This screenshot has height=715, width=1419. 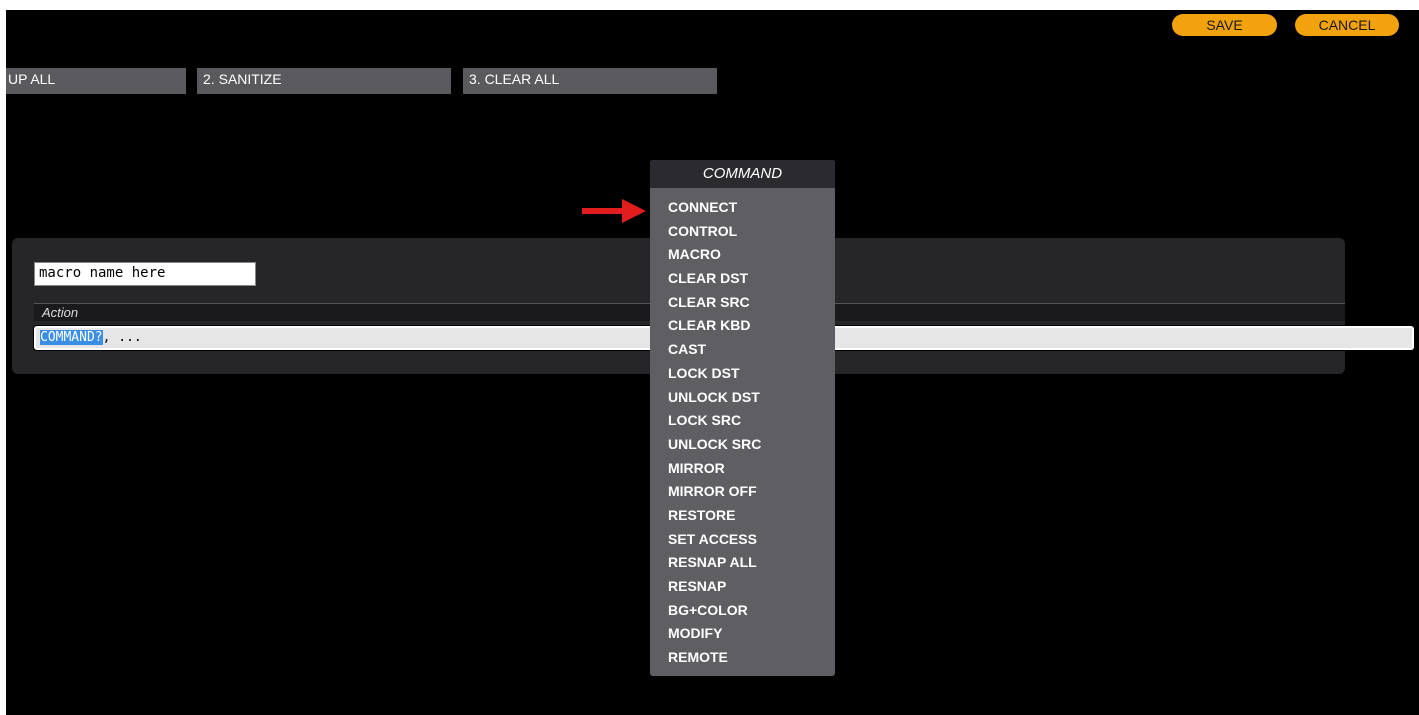 What do you see at coordinates (751, 540) in the screenshot?
I see `menu-item-set-access: SET ACCESS` at bounding box center [751, 540].